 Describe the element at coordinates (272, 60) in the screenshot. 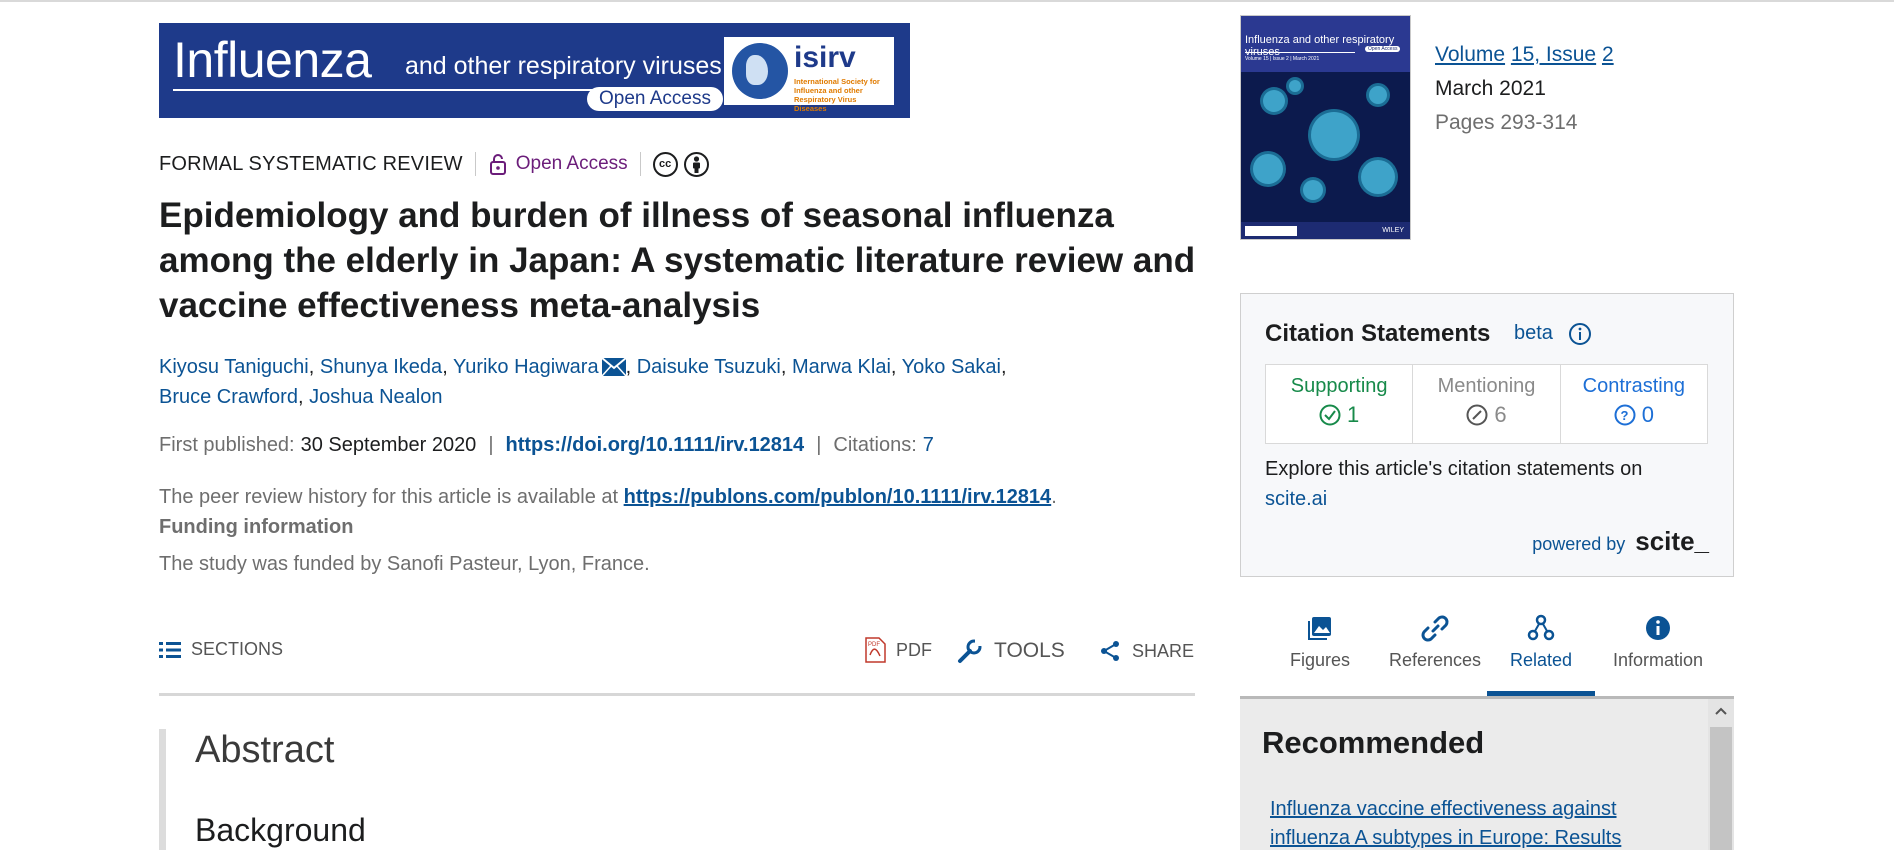

I see `banner-title: Influenza` at that location.